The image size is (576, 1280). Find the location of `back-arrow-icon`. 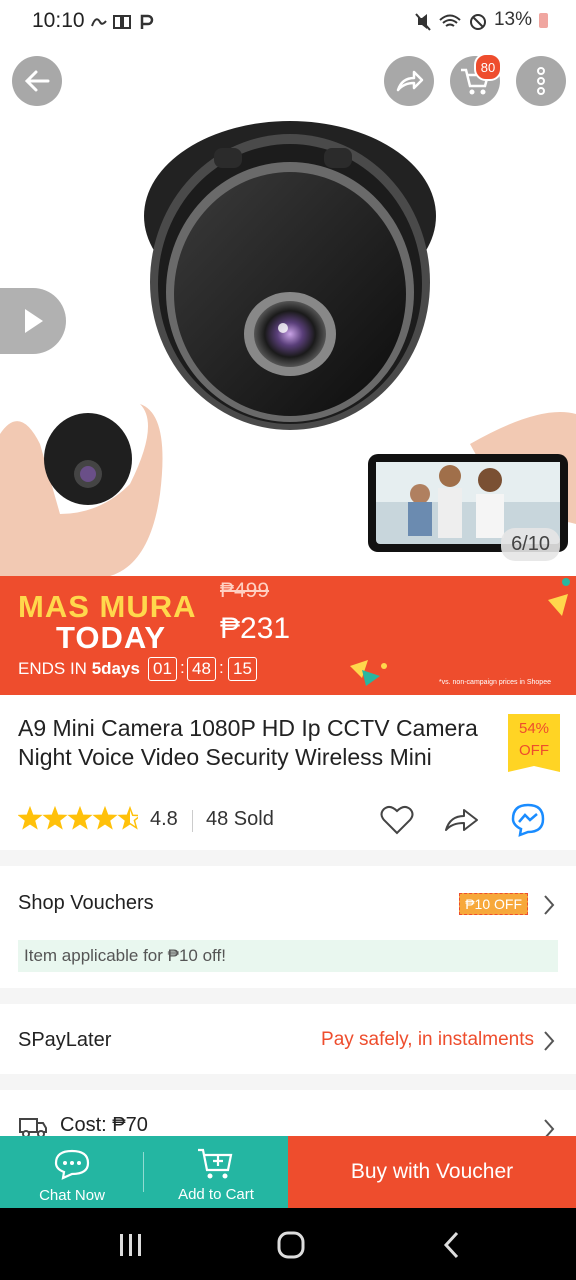

back-arrow-icon is located at coordinates (37, 81).